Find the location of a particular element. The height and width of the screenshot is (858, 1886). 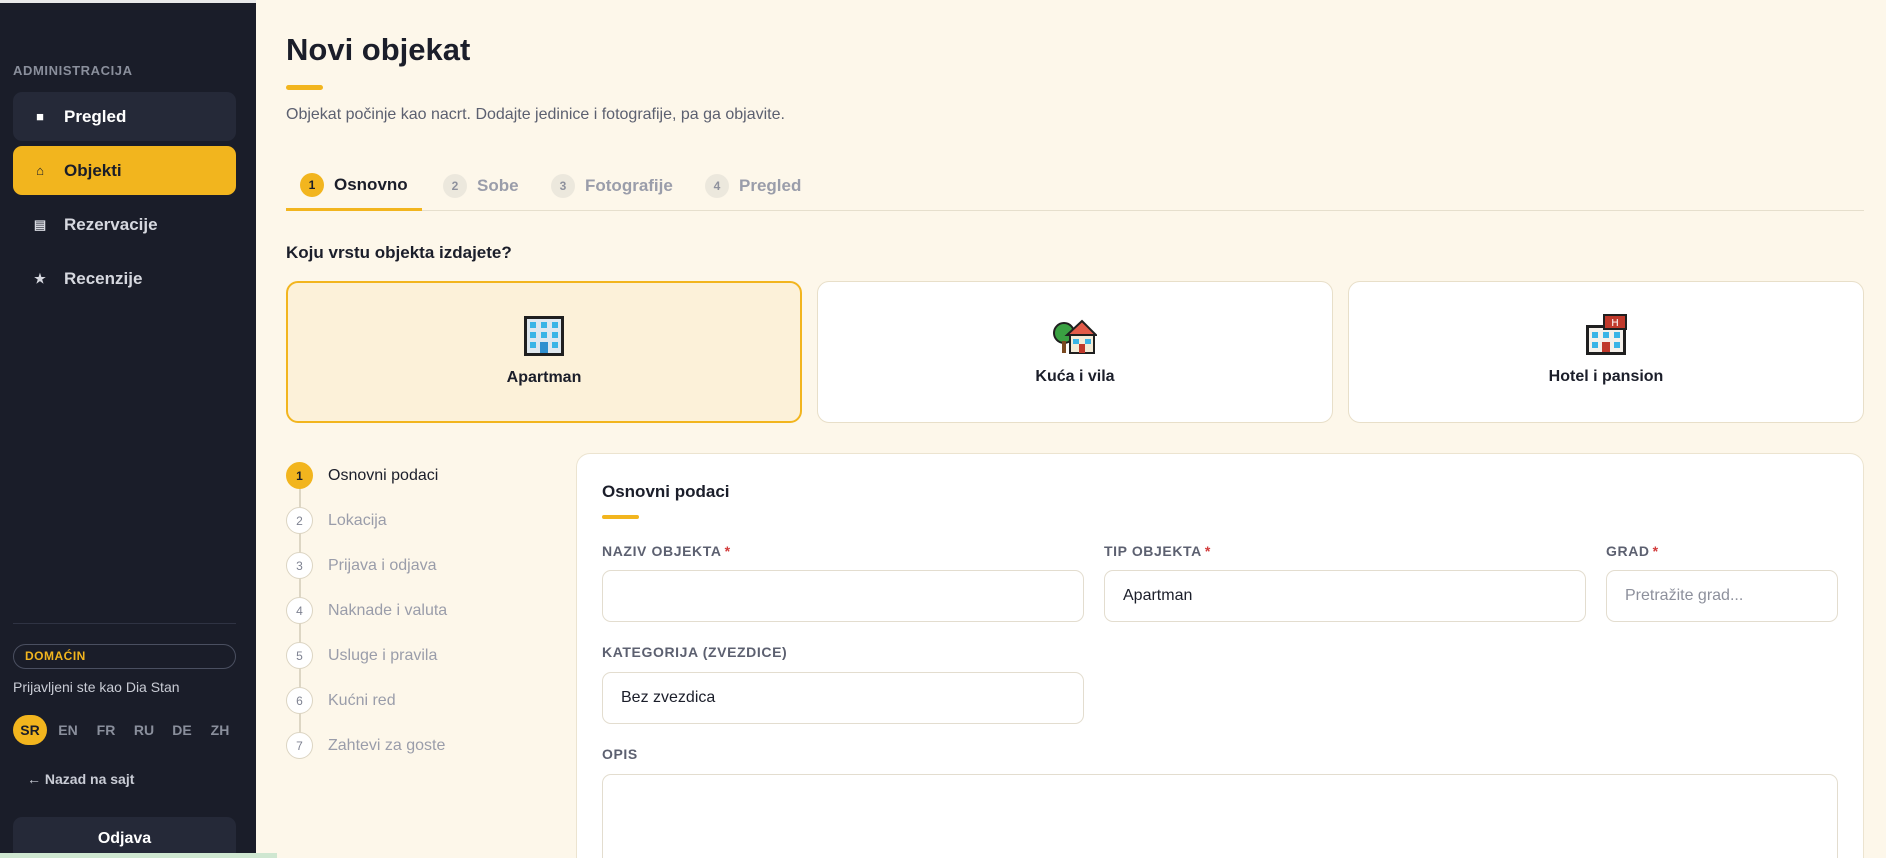

step-zahtevi-za-goste: 7 Zahtevi za goste is located at coordinates (416, 745).